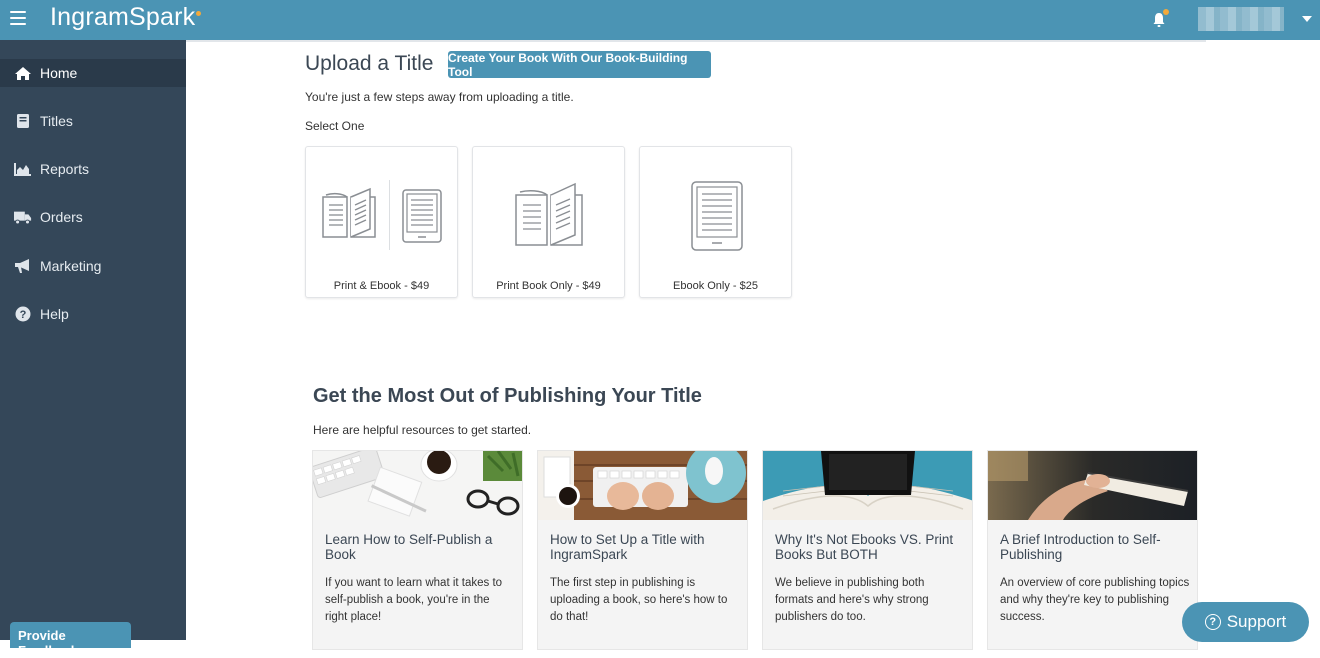 This screenshot has height=658, width=1320. I want to click on sidebar-item-orders: Orders, so click(93, 217).